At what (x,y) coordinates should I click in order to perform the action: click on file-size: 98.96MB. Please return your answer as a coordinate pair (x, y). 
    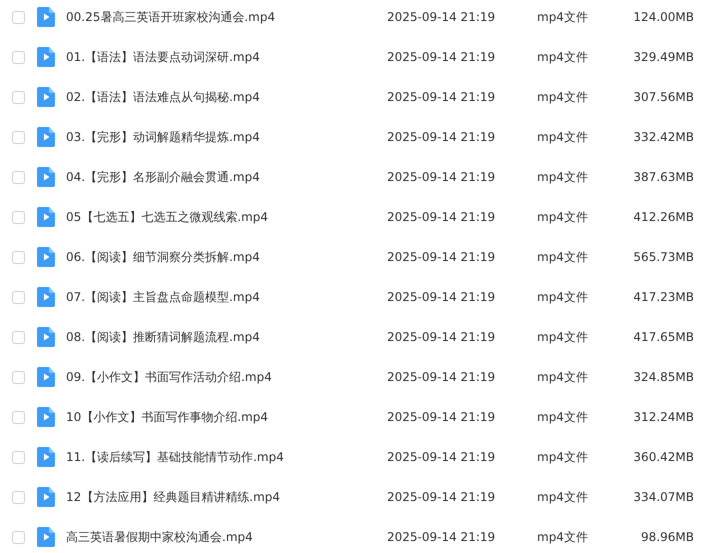
    Looking at the image, I should click on (667, 537).